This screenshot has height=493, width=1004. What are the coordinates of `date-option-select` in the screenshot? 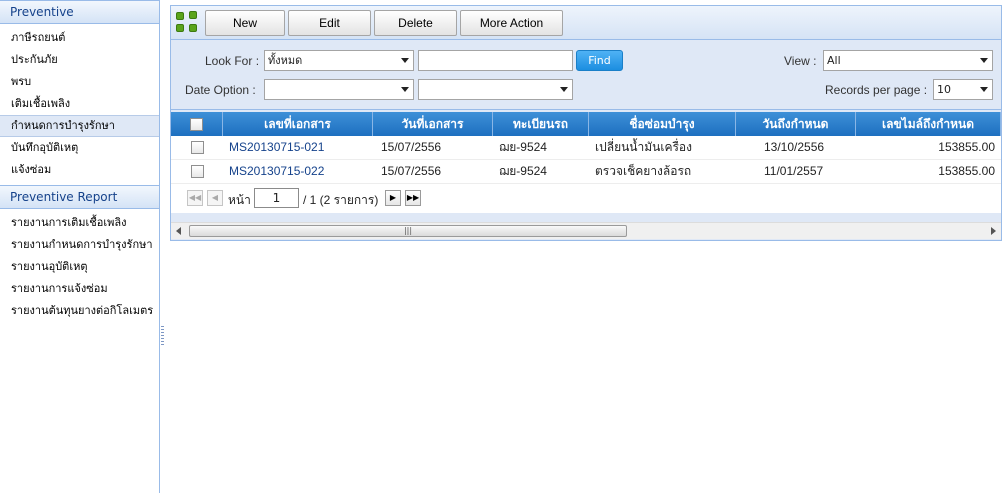 It's located at (339, 89).